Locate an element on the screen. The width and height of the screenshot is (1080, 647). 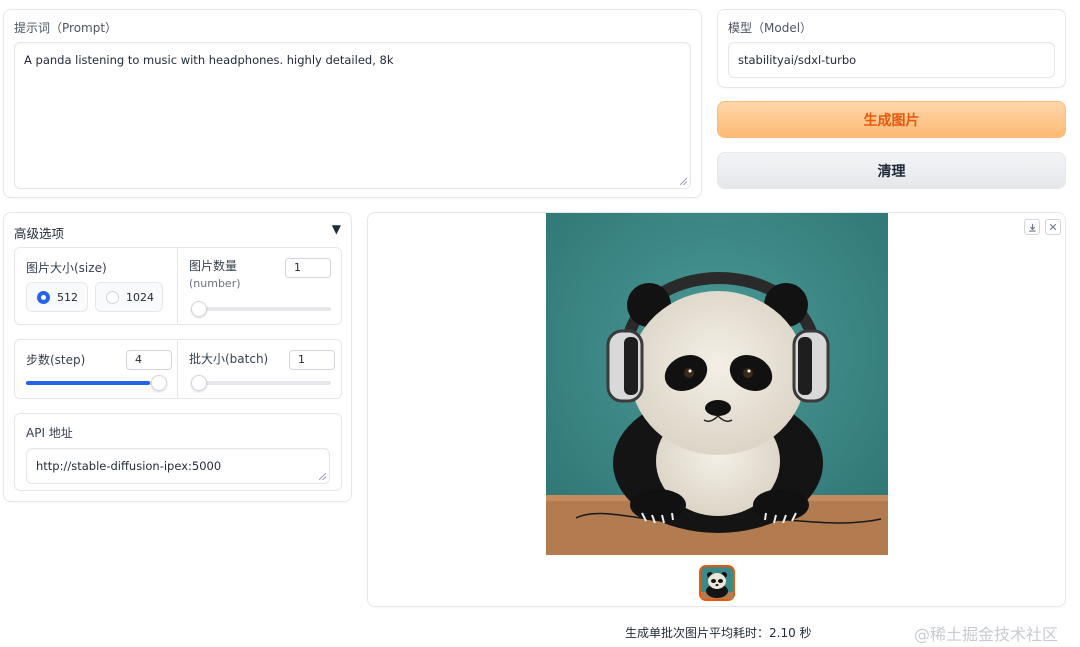
radio-unselected-icon is located at coordinates (112, 297).